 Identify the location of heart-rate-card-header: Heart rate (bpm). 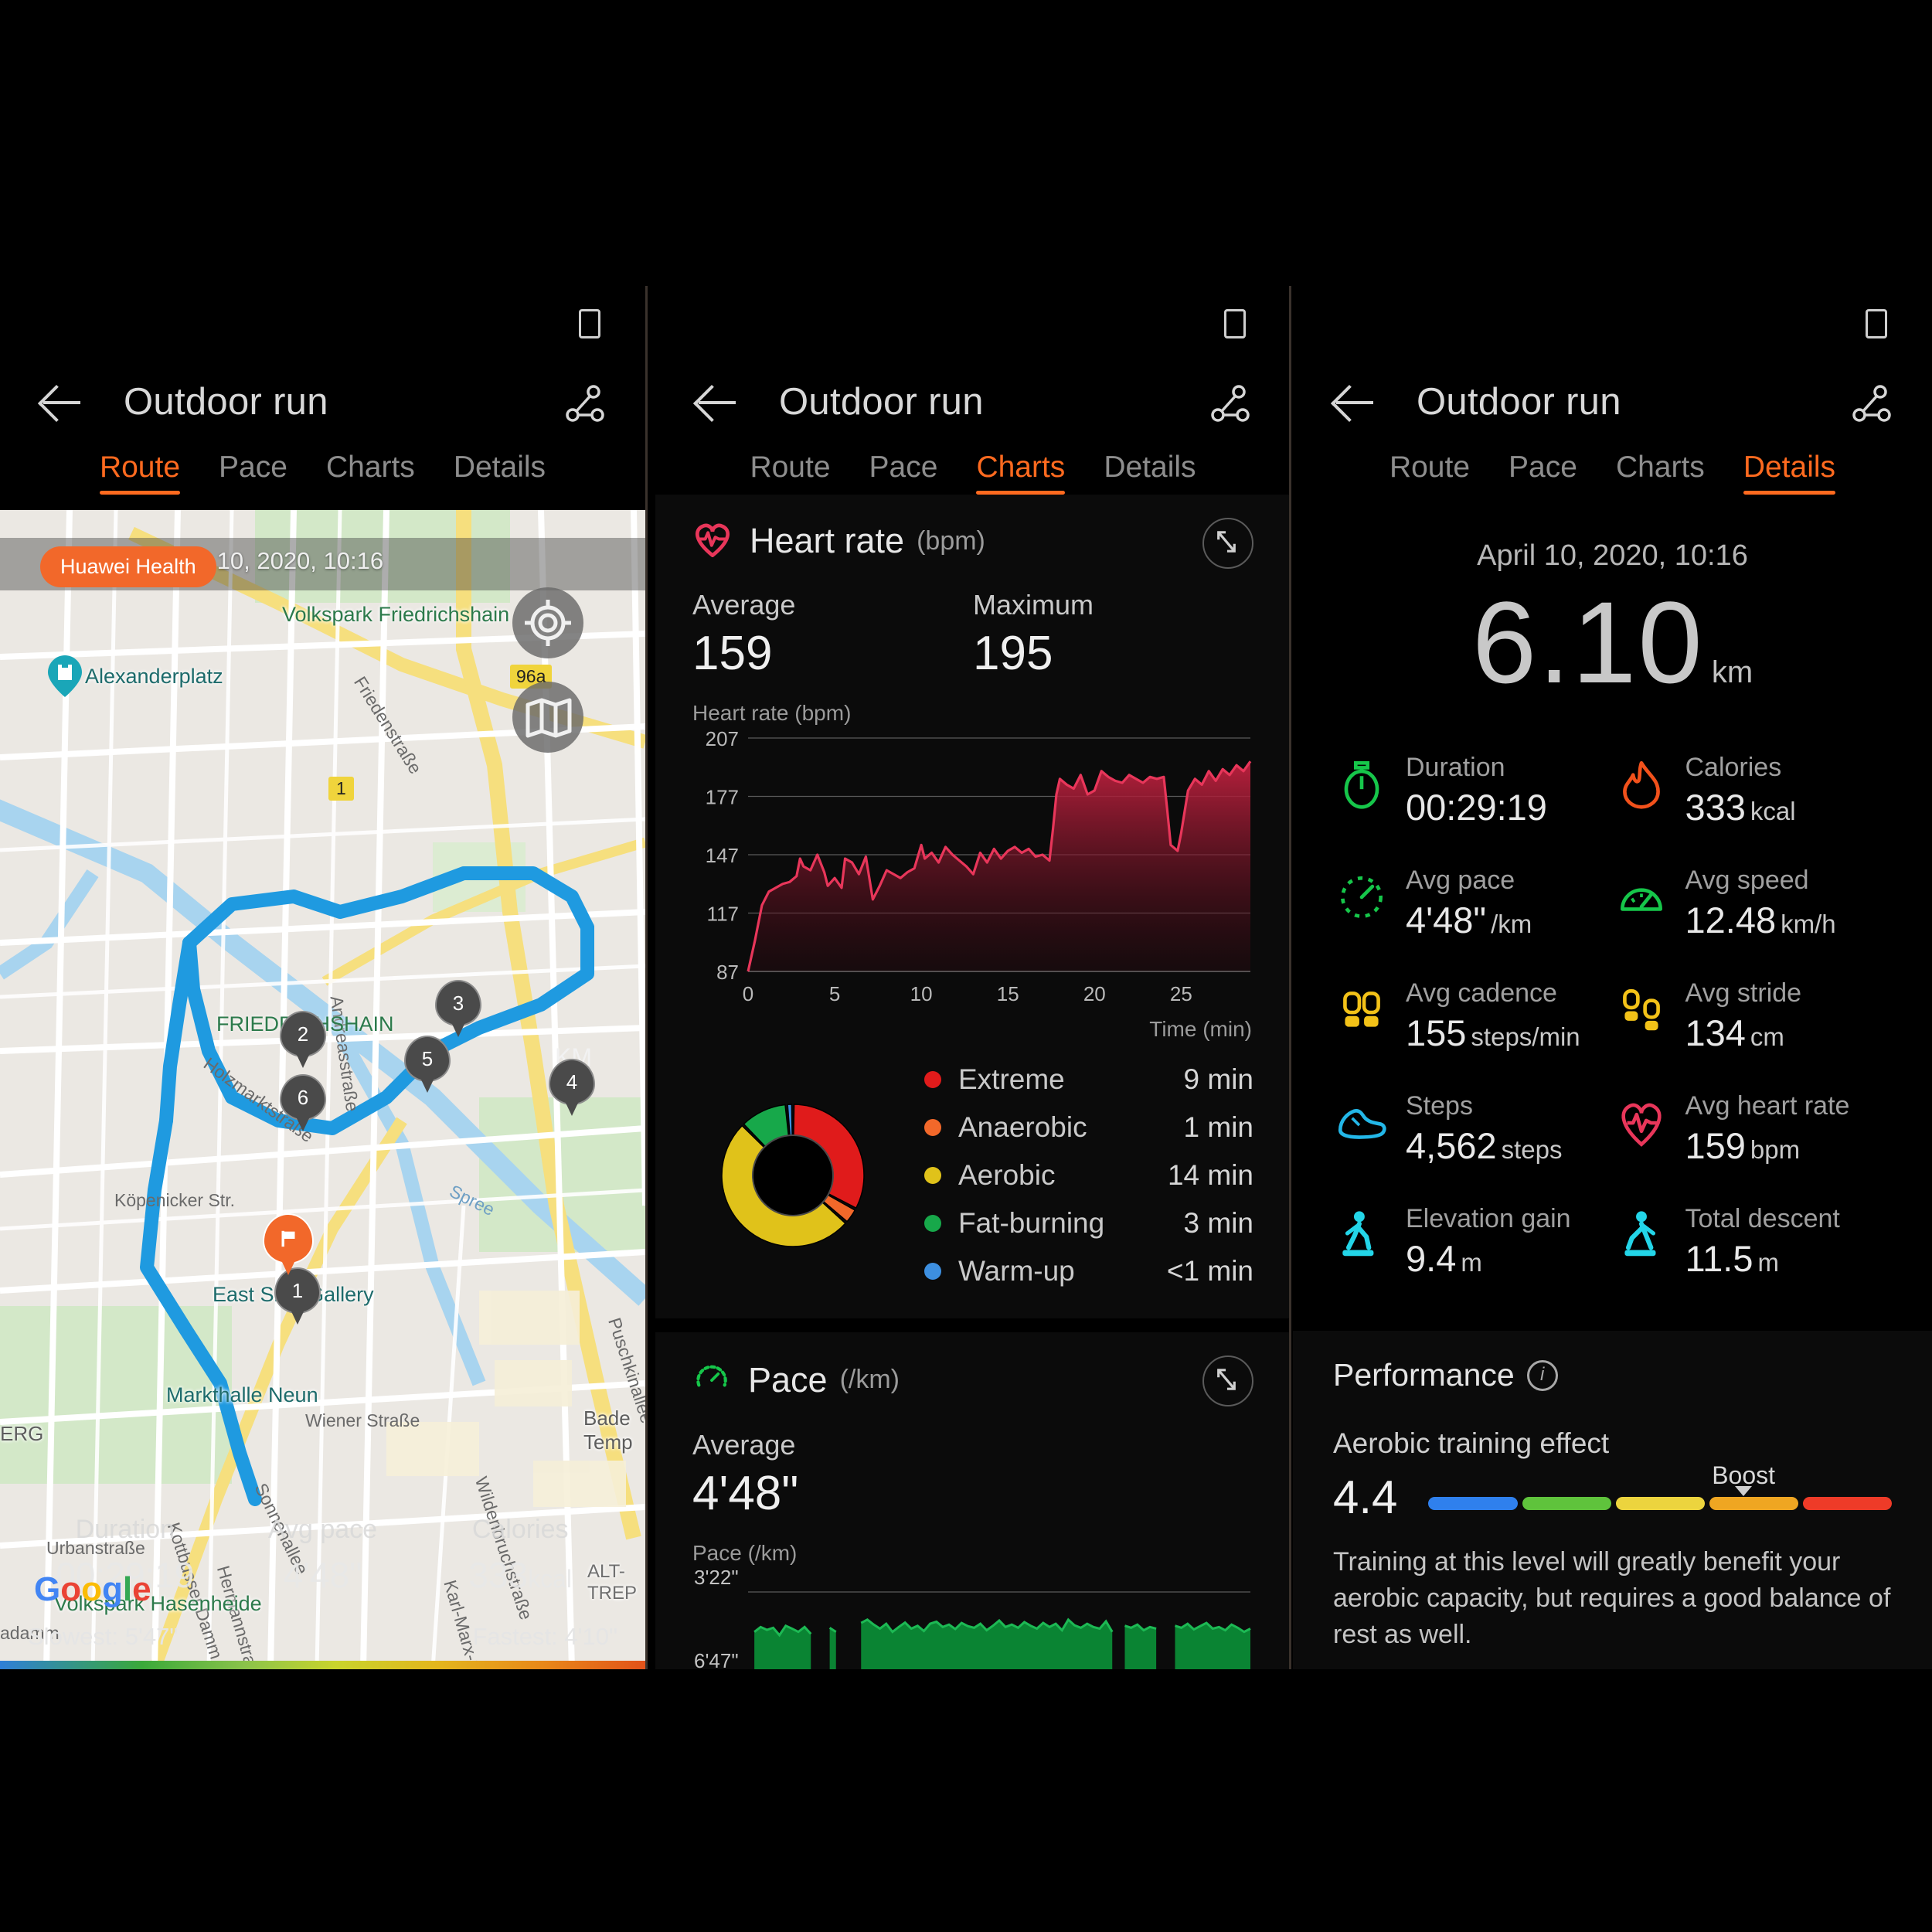
(972, 543).